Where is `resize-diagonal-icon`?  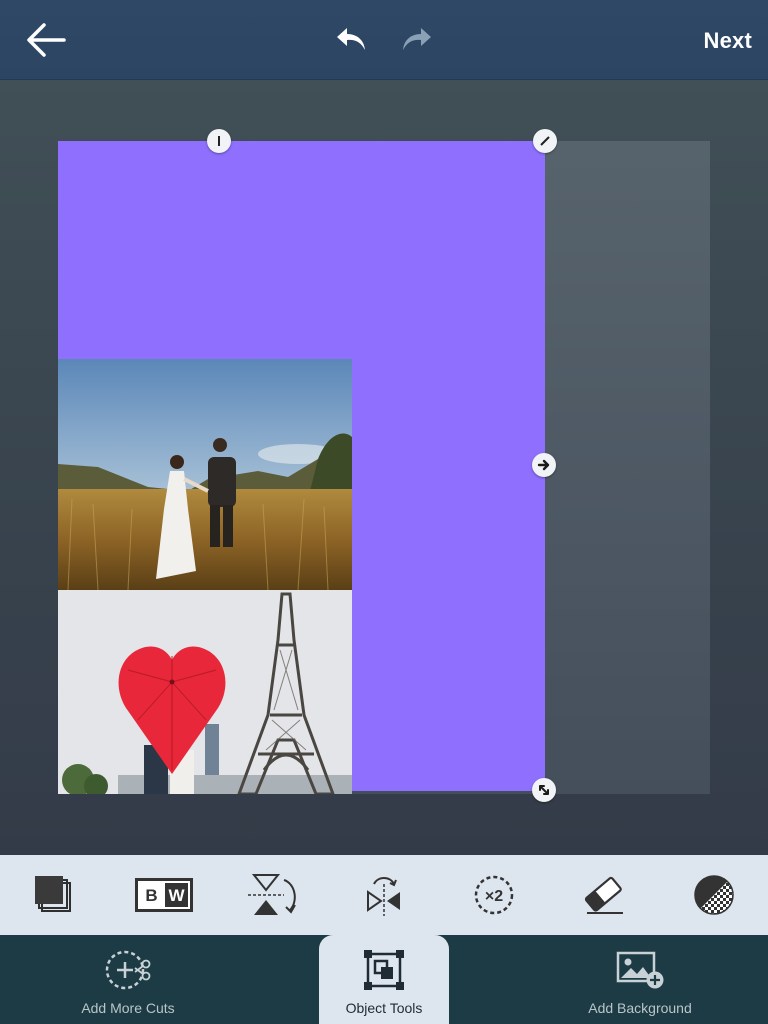 resize-diagonal-icon is located at coordinates (544, 790).